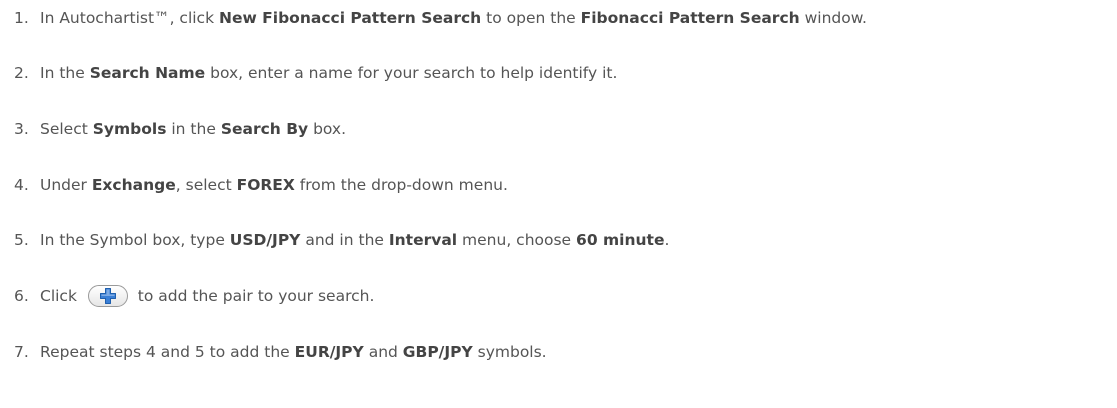  I want to click on search-name-label: Search Name, so click(147, 73).